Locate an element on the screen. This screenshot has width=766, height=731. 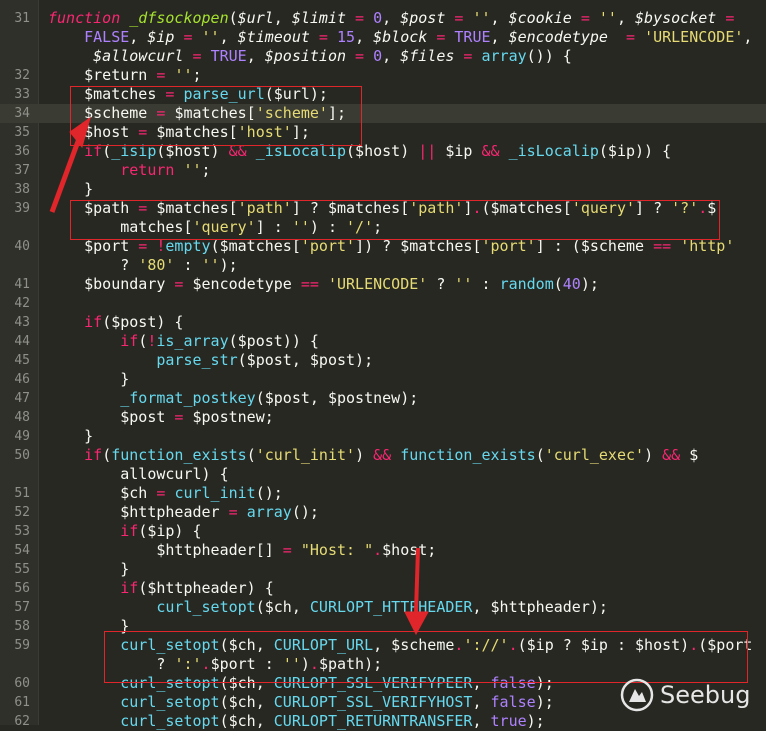
seebug-watermark: Seebug is located at coordinates (685, 695).